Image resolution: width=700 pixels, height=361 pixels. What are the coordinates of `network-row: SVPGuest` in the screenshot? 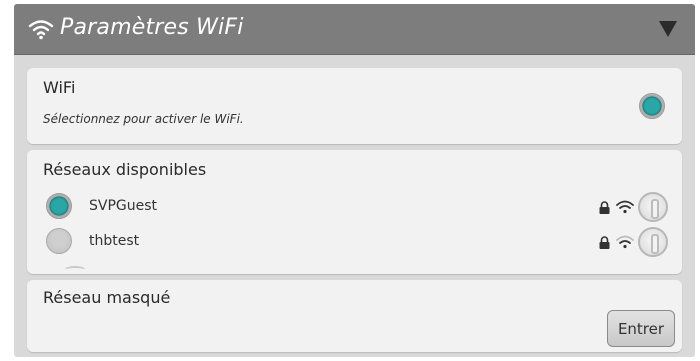 It's located at (354, 207).